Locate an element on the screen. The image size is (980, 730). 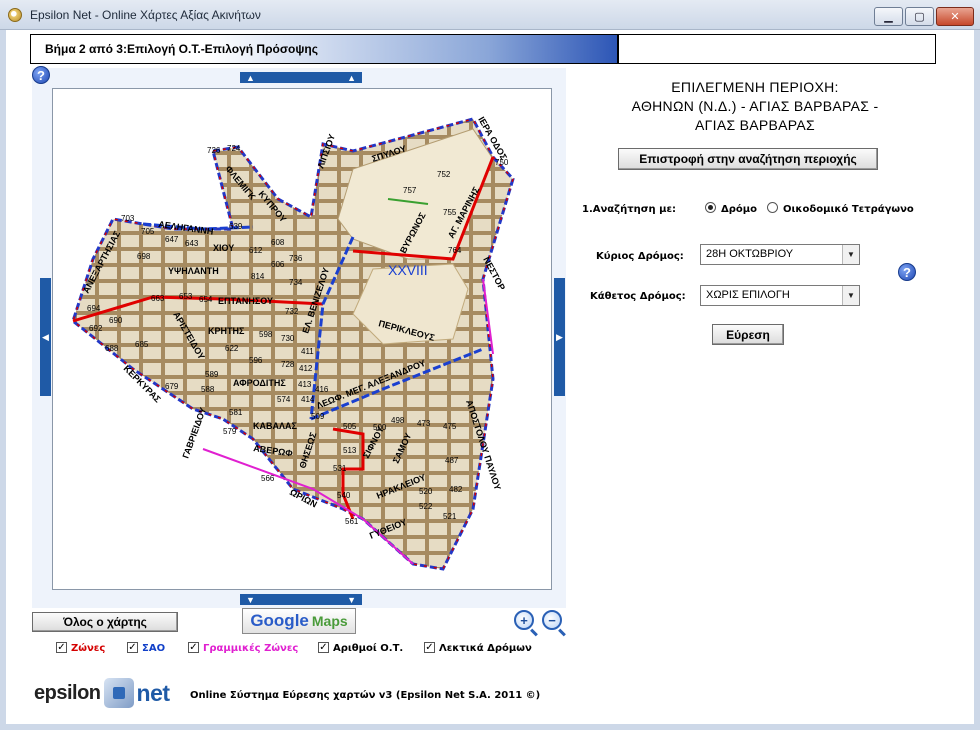
block-number: 561 is located at coordinates (352, 521).